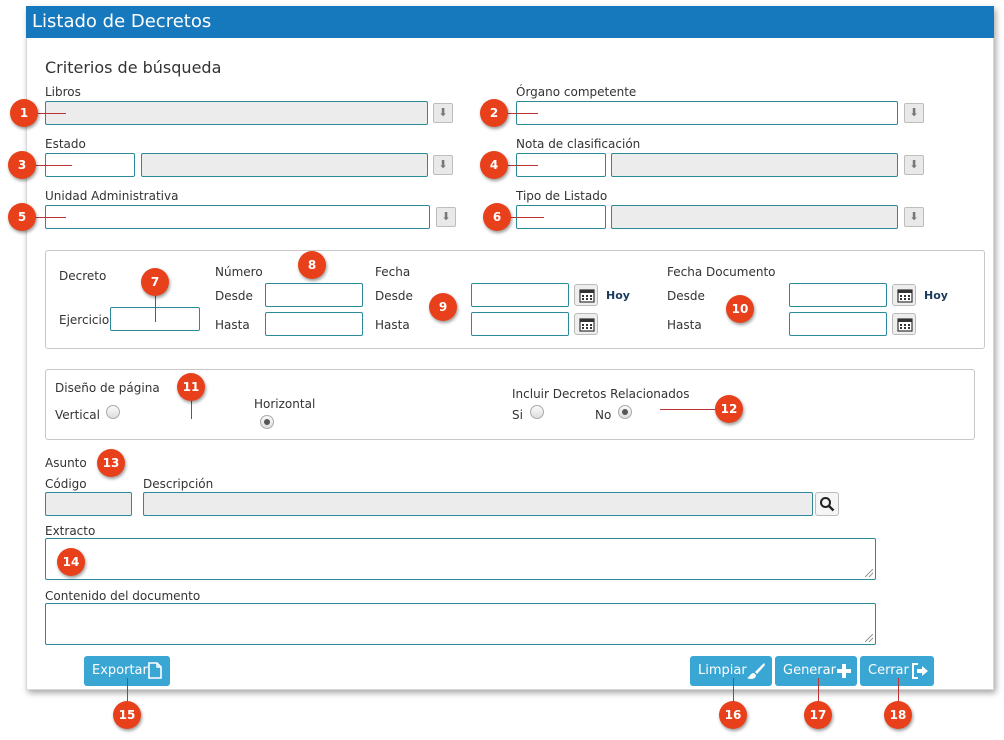 The width and height of the screenshot is (1004, 740). Describe the element at coordinates (66, 463) in the screenshot. I see `asunto-label: Asunto` at that location.